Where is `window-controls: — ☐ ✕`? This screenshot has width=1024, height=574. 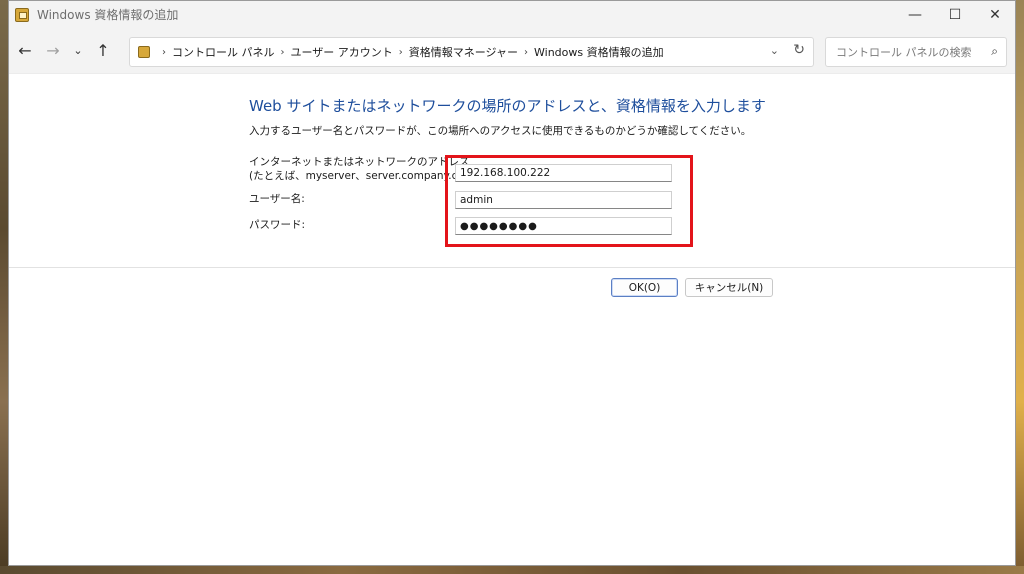
window-controls: — ☐ ✕ is located at coordinates (955, 14).